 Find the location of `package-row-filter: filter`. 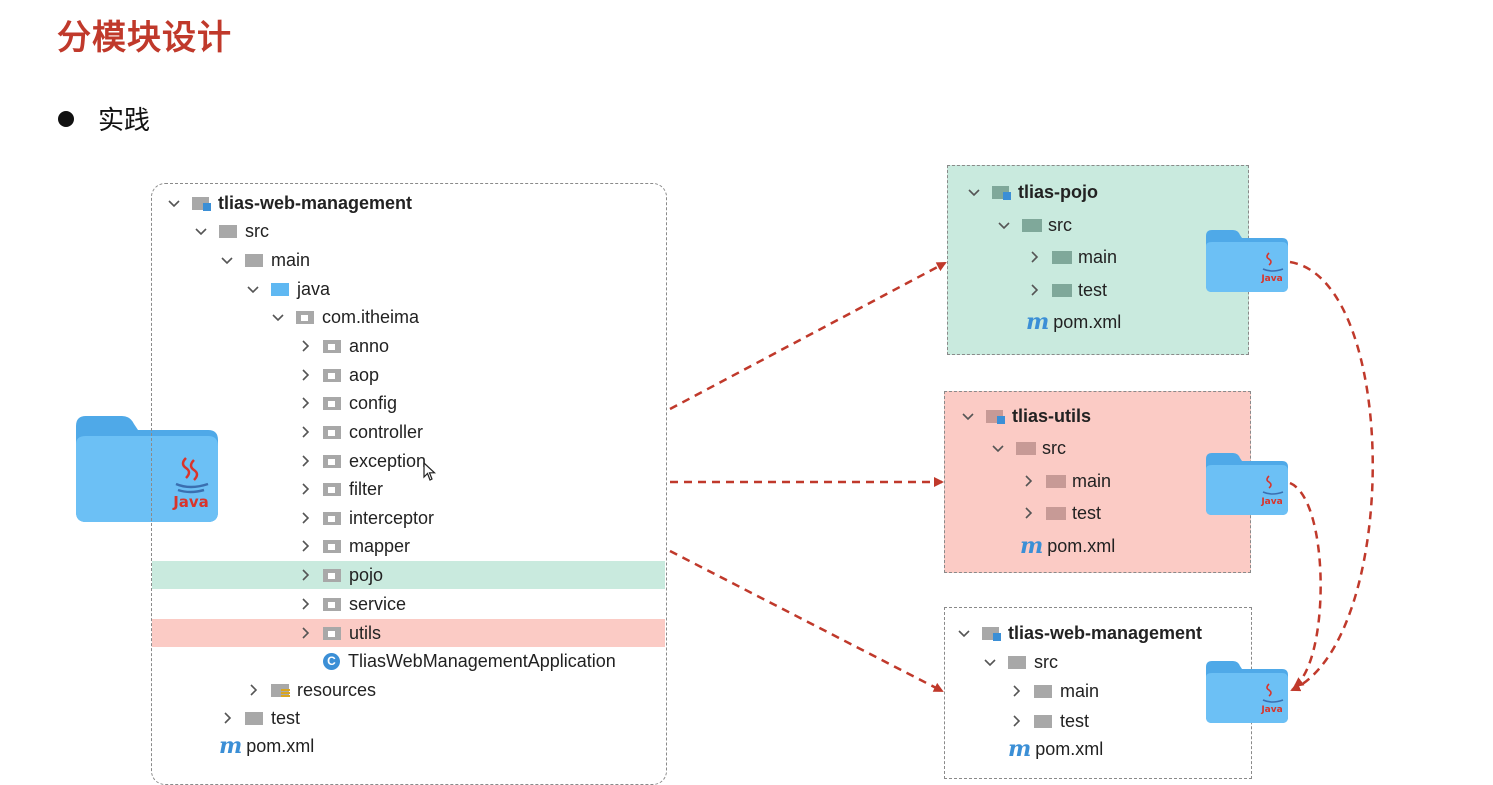

package-row-filter: filter is located at coordinates (340, 489).